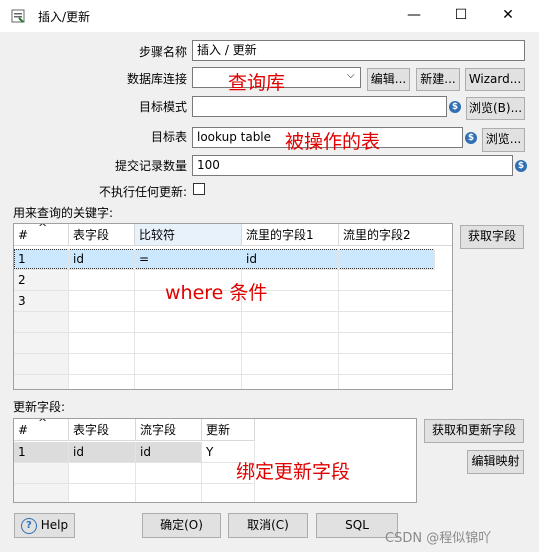 Image resolution: width=539 pixels, height=552 pixels. I want to click on column-header: 更新, so click(228, 430).